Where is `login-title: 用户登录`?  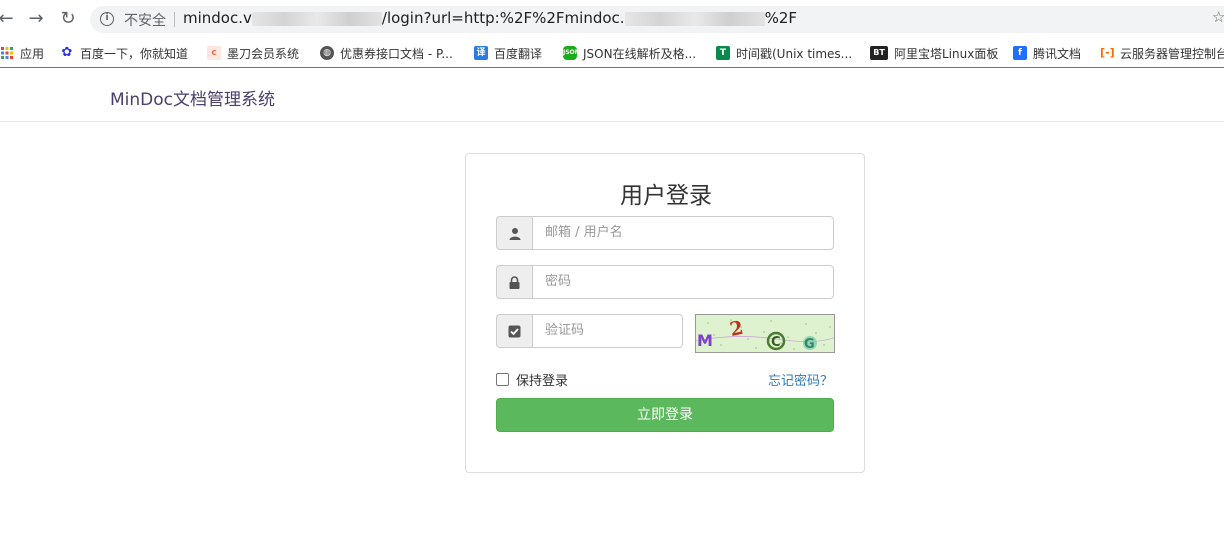 login-title: 用户登录 is located at coordinates (666, 196).